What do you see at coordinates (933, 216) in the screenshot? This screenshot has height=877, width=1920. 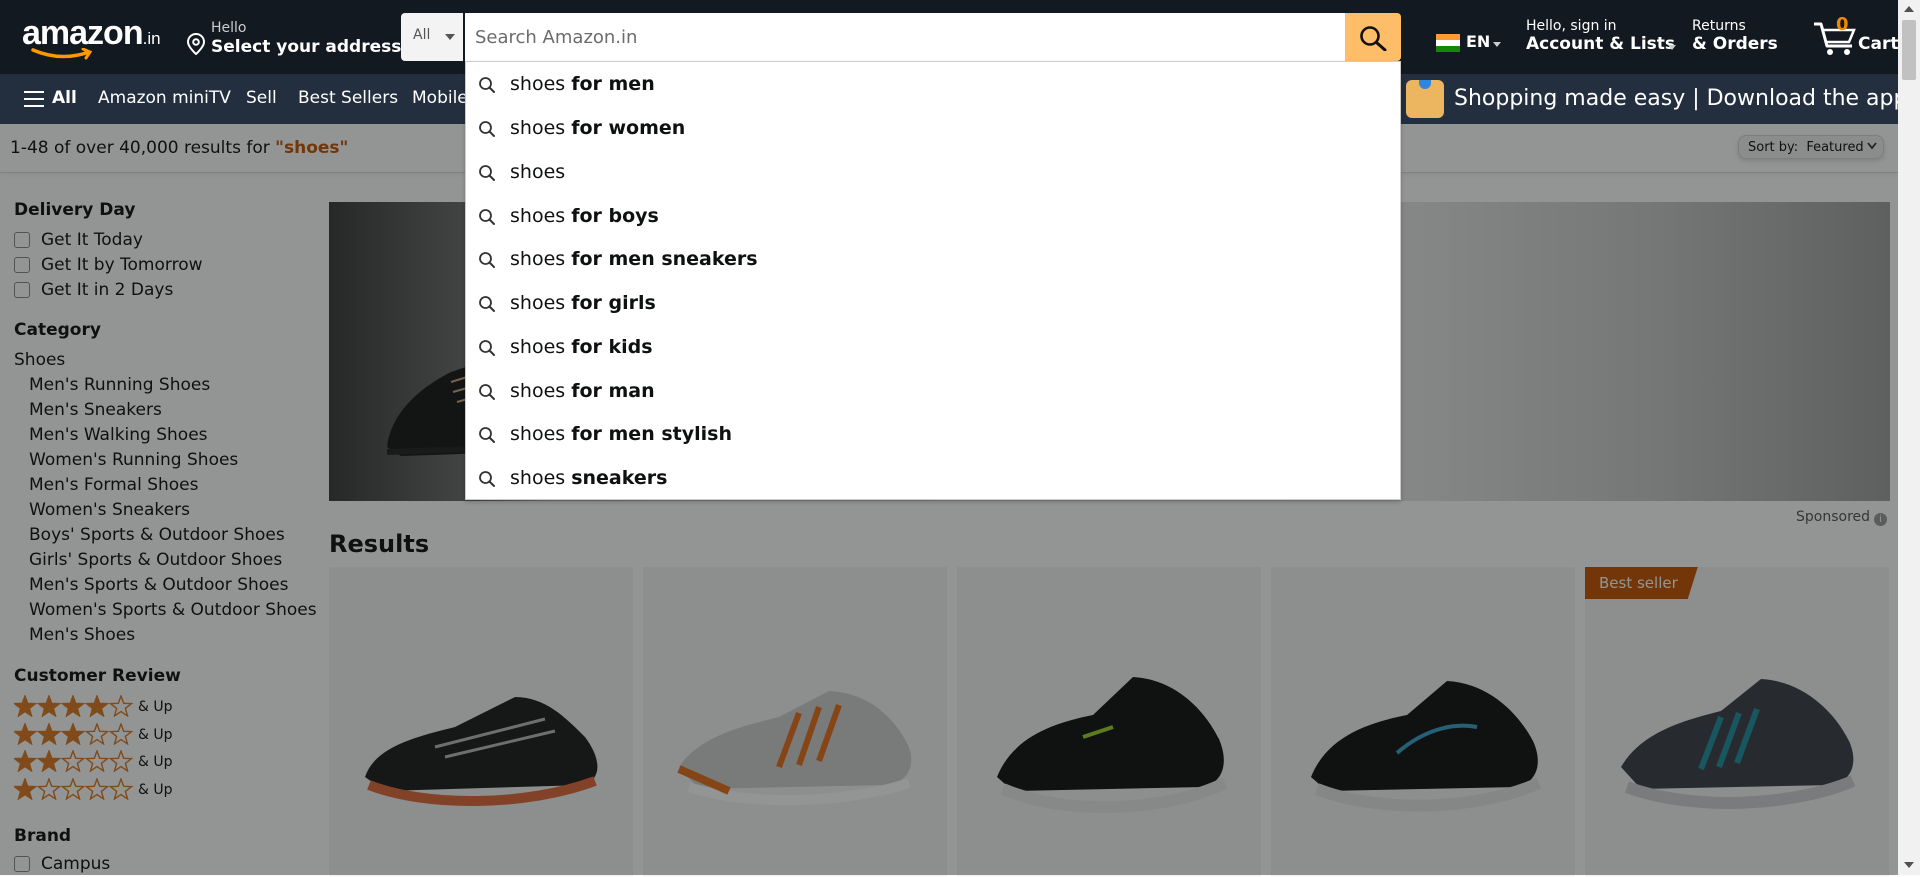 I see `suggestion-item: shoes for boys` at bounding box center [933, 216].